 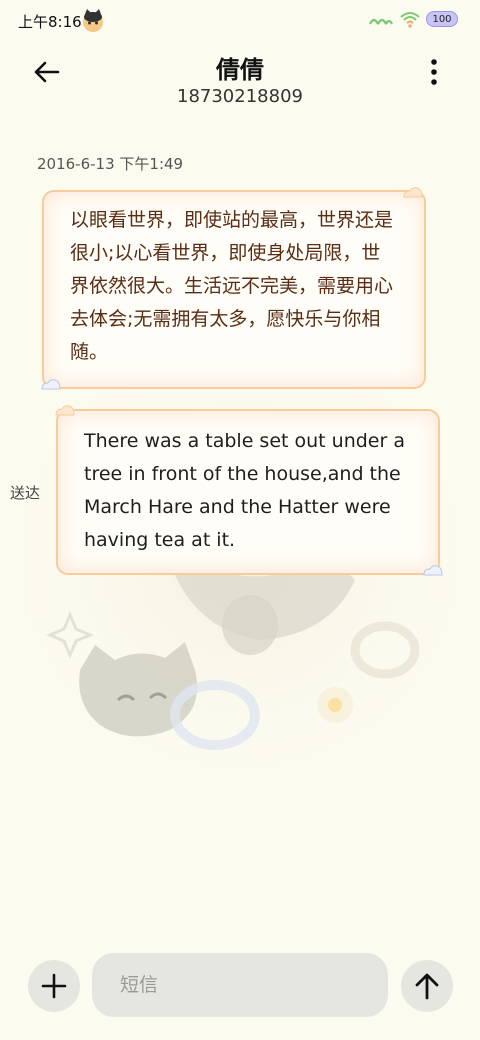 I want to click on pet-avatar-icon, so click(x=93, y=20).